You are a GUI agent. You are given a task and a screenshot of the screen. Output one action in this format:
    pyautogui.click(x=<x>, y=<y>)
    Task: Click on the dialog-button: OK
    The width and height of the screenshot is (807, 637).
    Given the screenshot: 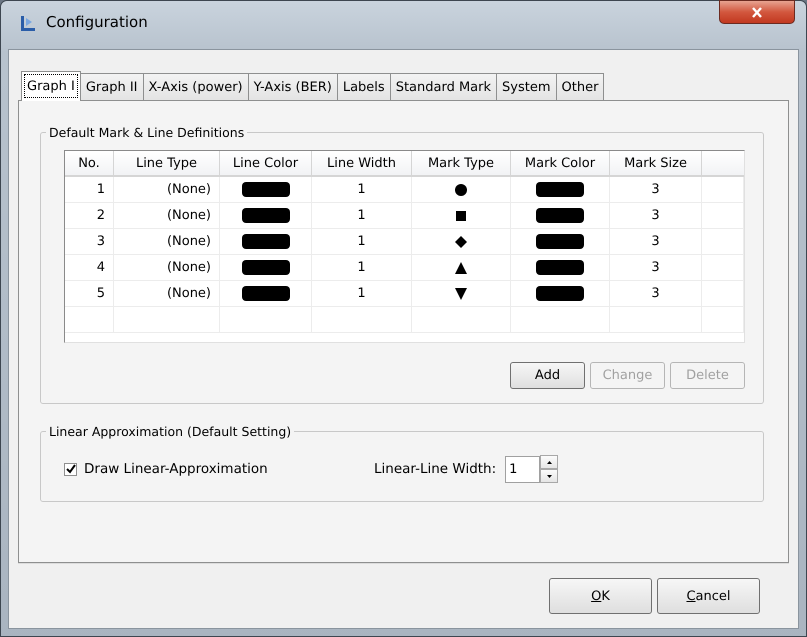 What is the action you would take?
    pyautogui.click(x=600, y=596)
    